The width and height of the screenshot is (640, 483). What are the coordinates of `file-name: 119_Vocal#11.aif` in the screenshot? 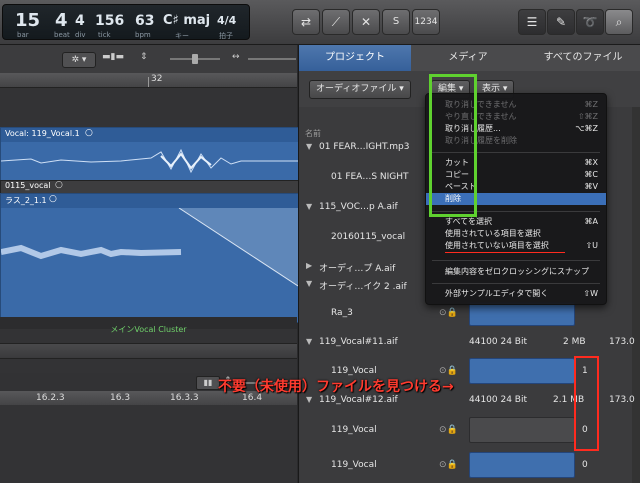 It's located at (358, 342).